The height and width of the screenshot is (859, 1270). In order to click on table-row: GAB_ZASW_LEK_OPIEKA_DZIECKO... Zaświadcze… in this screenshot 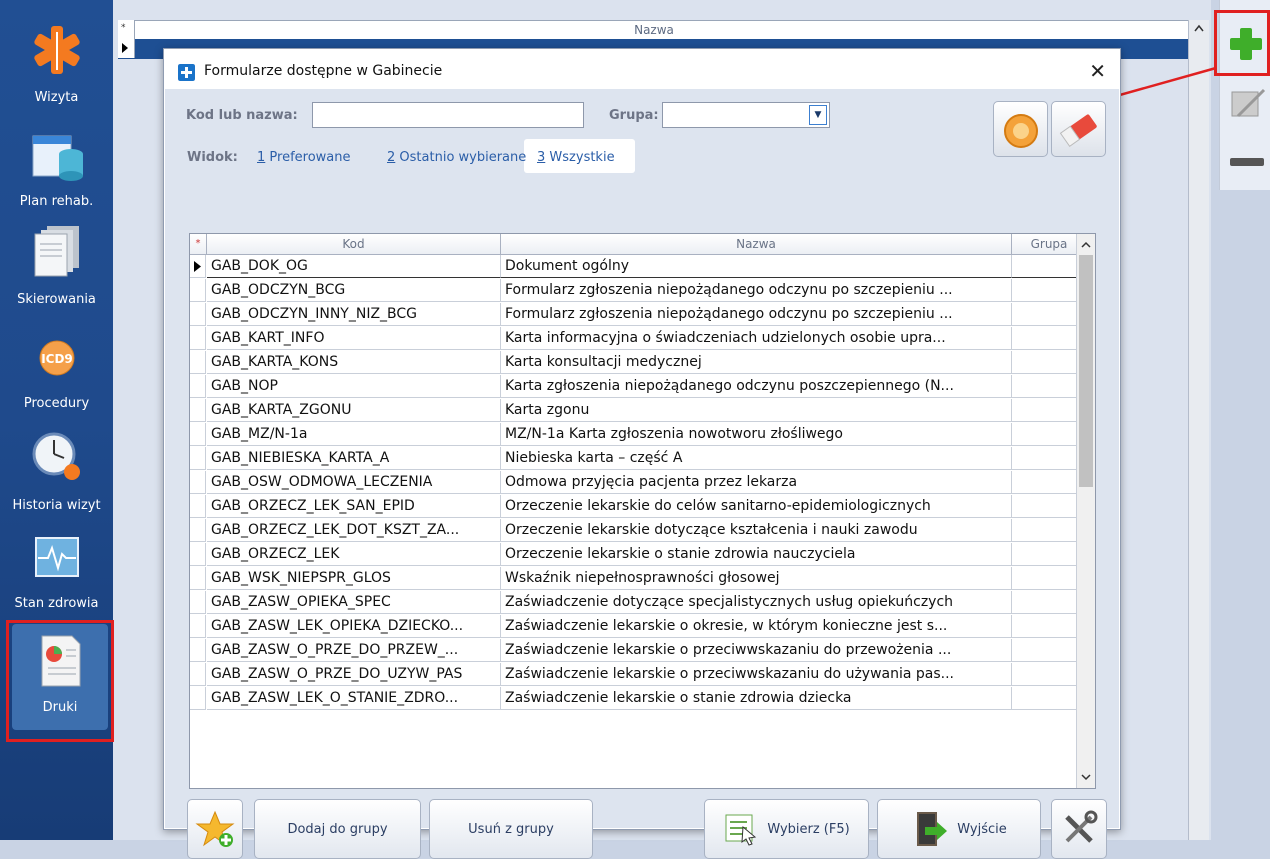, I will do `click(637, 627)`.